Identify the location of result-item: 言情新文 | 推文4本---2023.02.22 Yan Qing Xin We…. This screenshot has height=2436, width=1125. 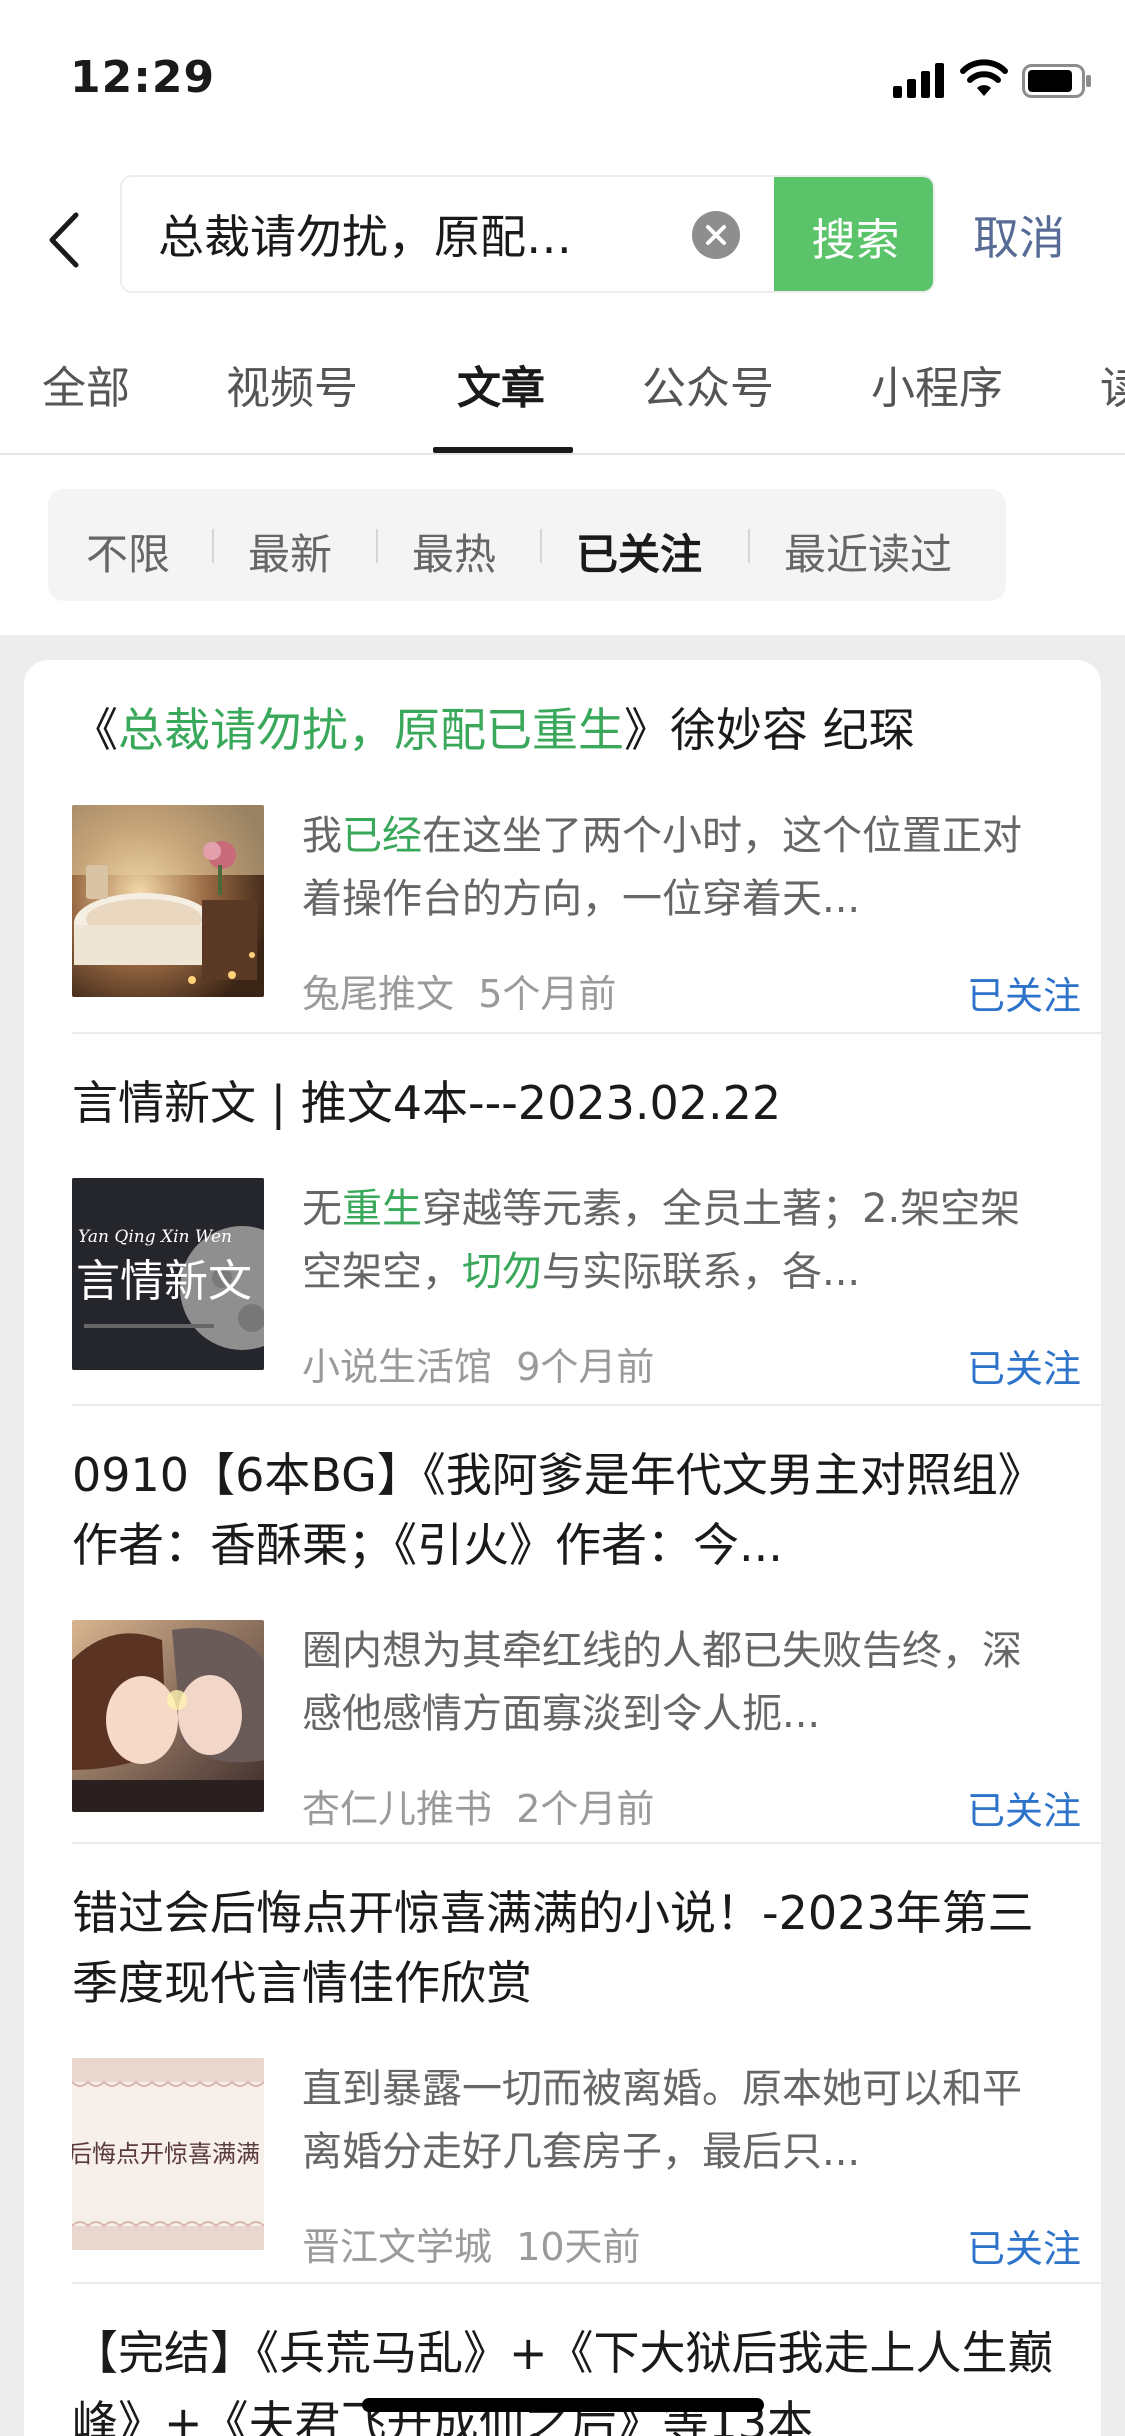
(586, 1229).